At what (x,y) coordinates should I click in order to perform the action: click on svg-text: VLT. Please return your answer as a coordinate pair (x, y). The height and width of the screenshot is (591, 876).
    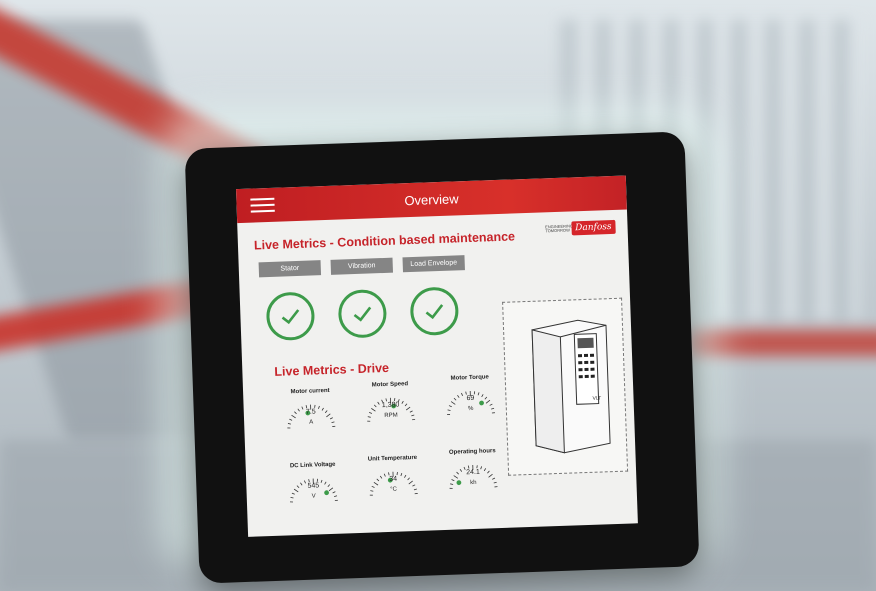
    Looking at the image, I should click on (596, 398).